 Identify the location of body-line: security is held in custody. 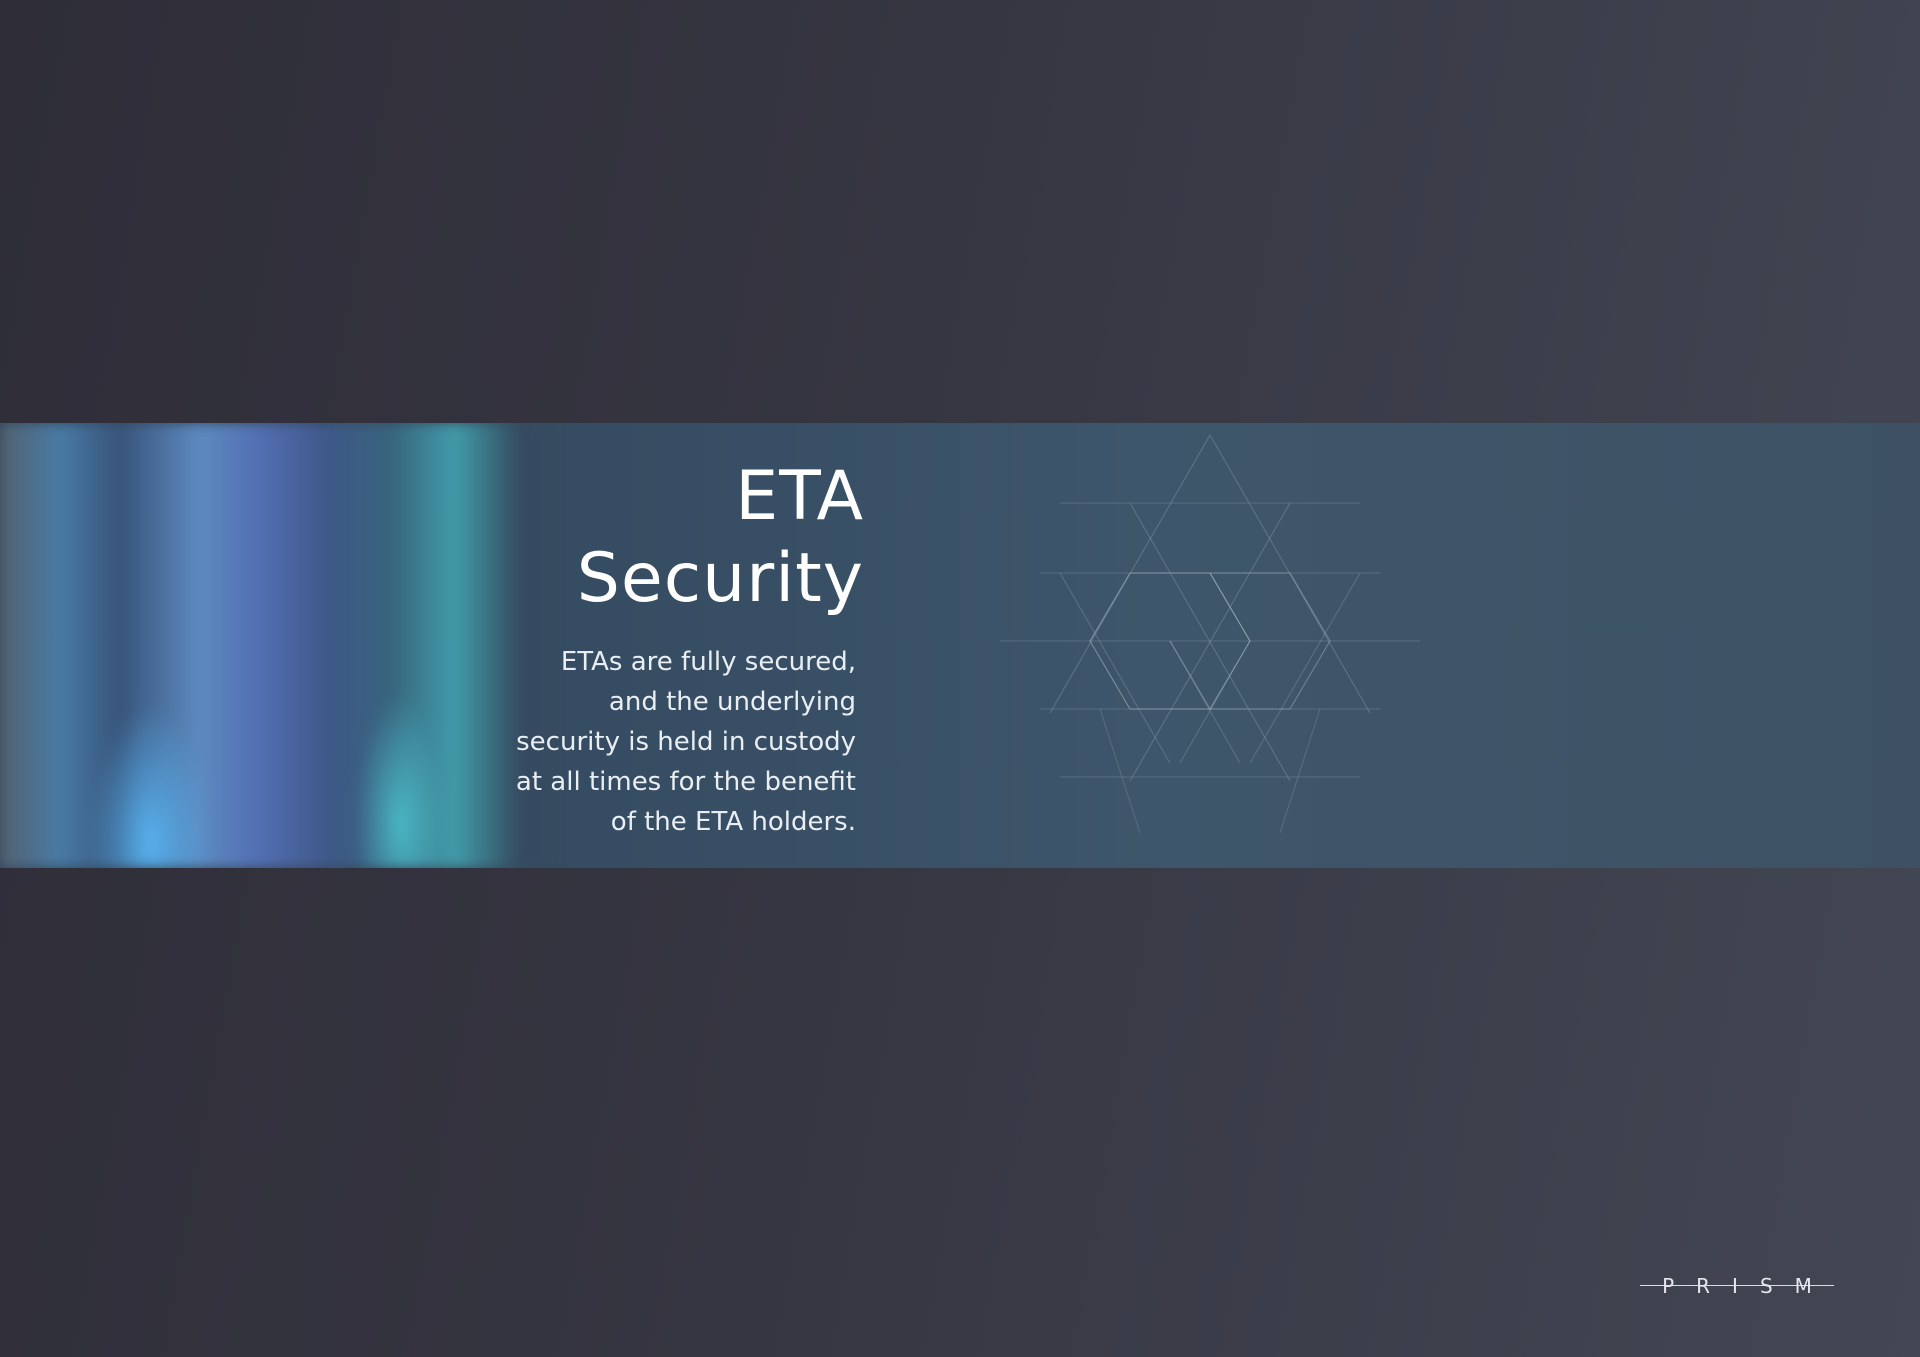
(686, 742).